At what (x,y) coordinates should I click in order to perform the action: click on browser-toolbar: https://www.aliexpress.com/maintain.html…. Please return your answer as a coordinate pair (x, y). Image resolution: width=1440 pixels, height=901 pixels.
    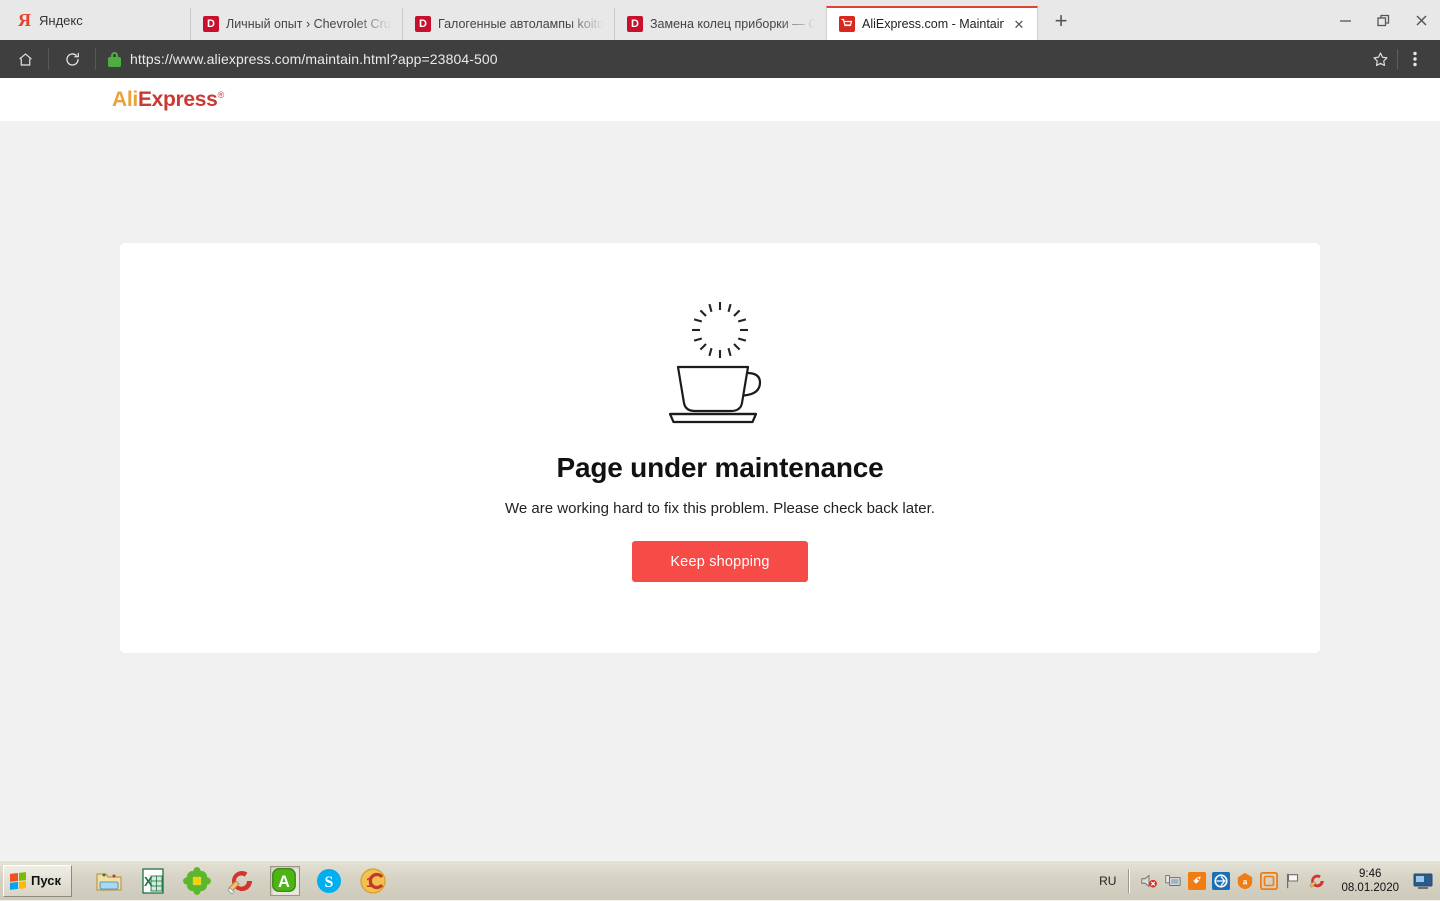
    Looking at the image, I should click on (720, 59).